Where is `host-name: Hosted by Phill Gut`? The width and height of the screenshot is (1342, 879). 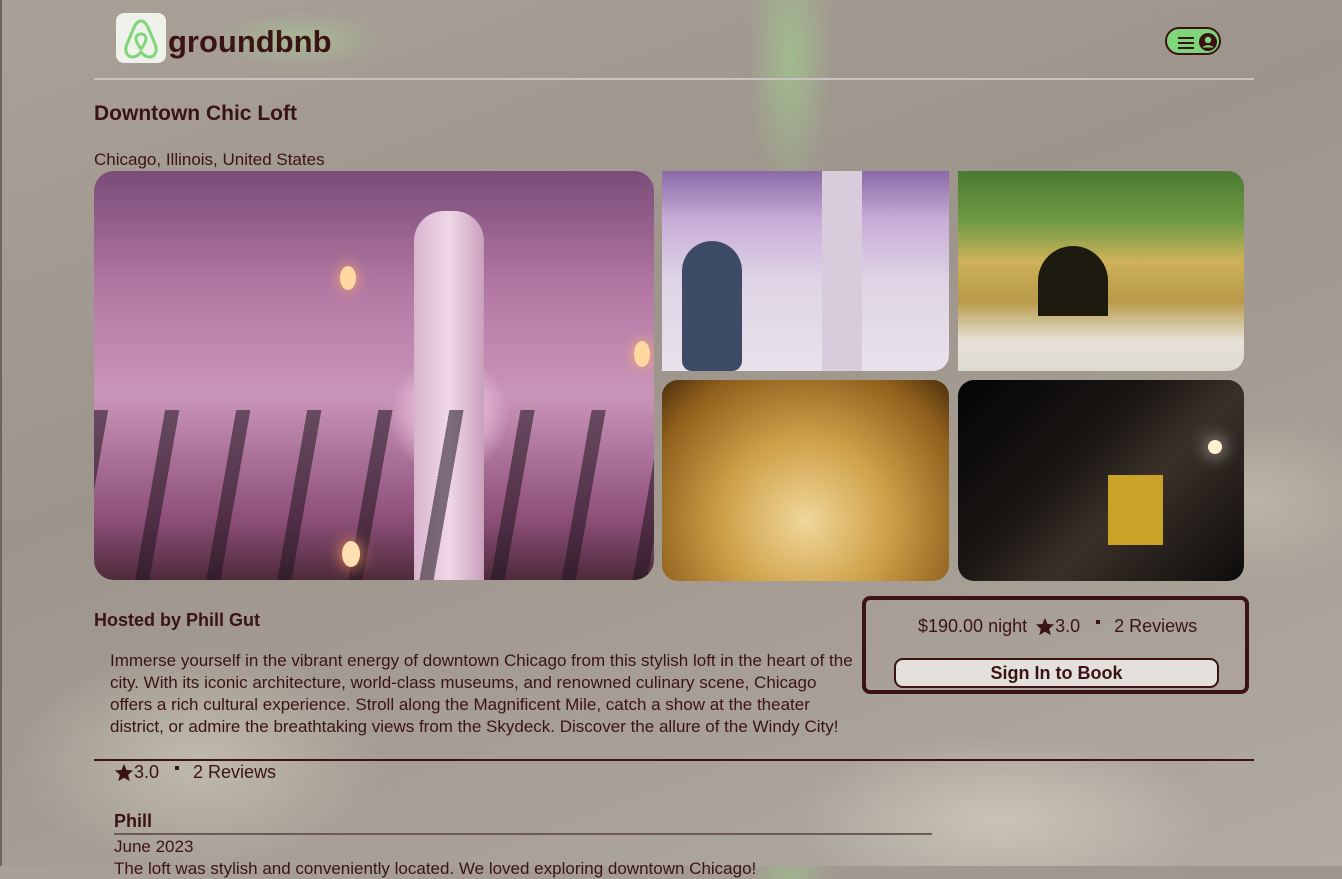 host-name: Hosted by Phill Gut is located at coordinates (177, 620).